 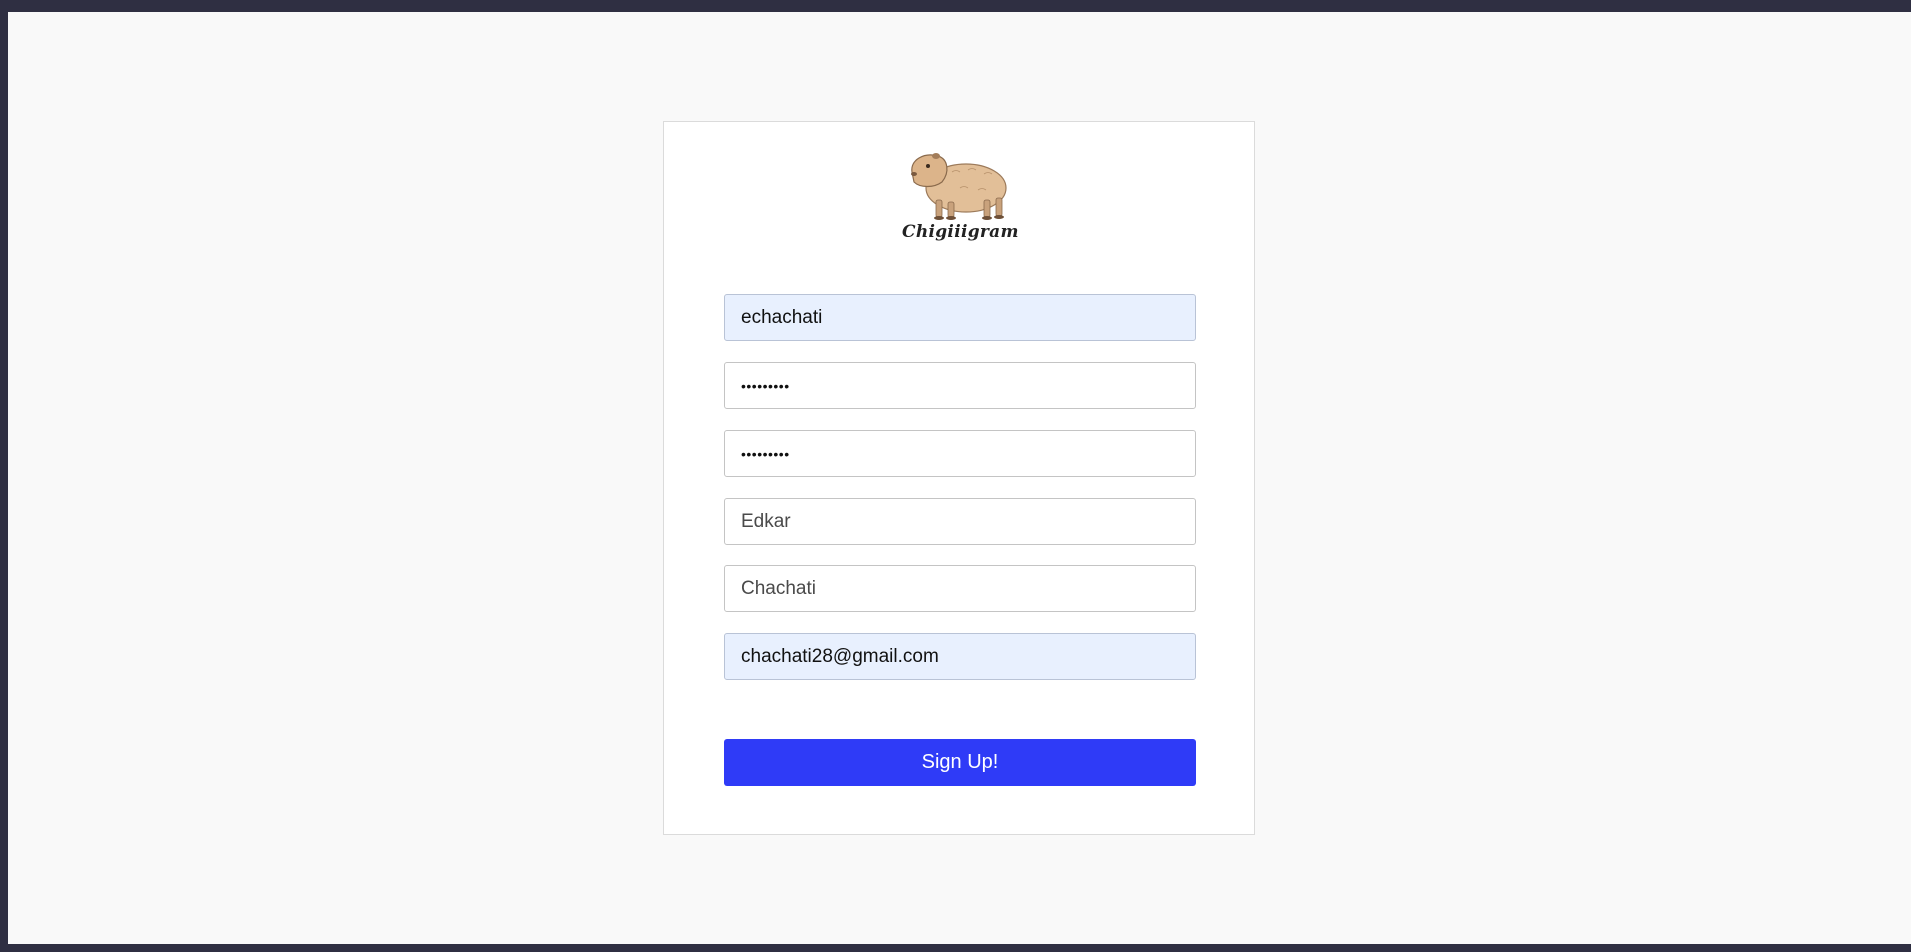 What do you see at coordinates (960, 521) in the screenshot?
I see `first-name-field` at bounding box center [960, 521].